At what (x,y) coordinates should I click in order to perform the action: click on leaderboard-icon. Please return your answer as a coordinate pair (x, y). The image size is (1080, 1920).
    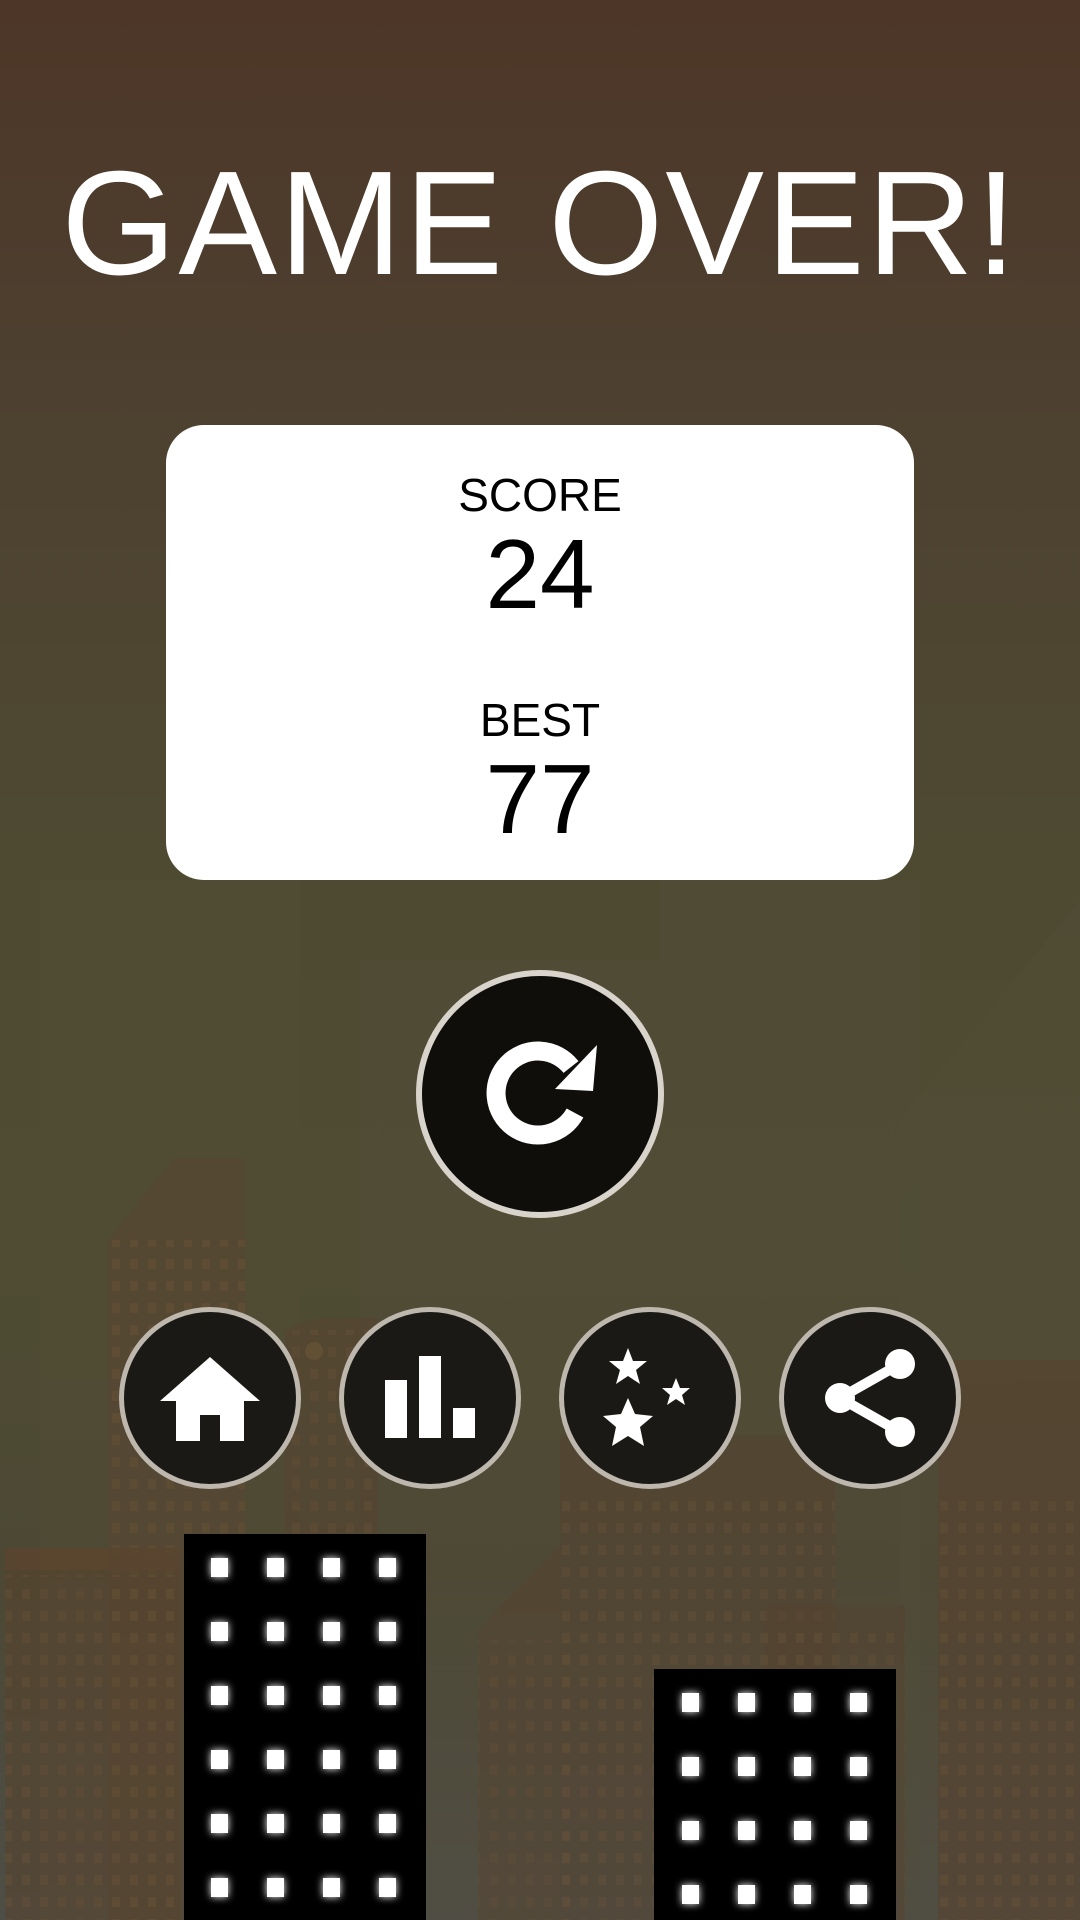
    Looking at the image, I should click on (430, 1398).